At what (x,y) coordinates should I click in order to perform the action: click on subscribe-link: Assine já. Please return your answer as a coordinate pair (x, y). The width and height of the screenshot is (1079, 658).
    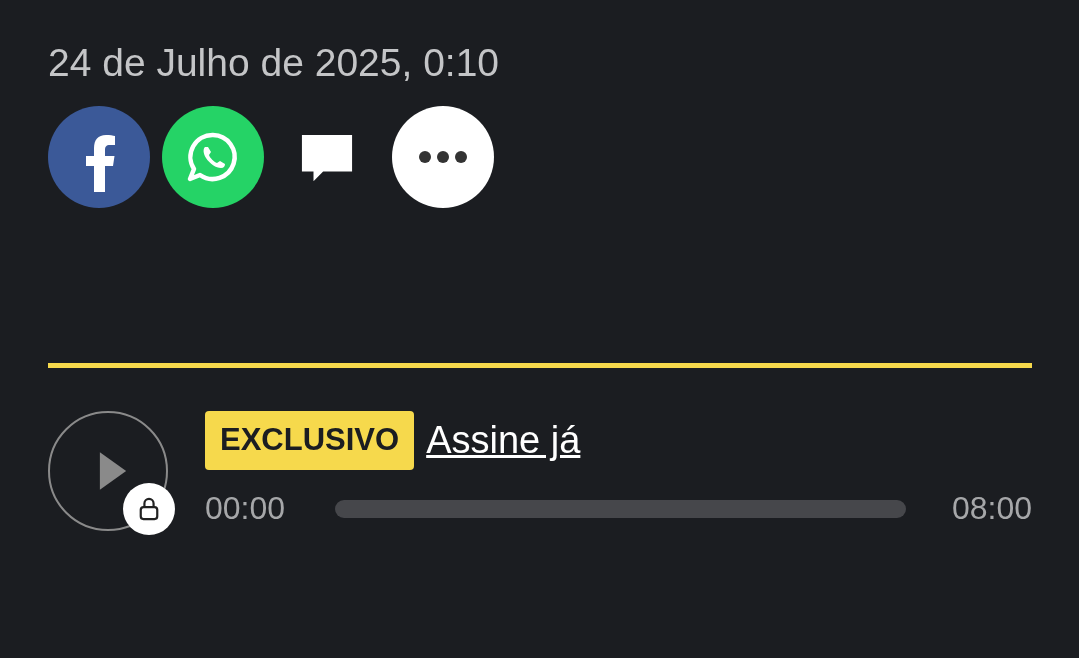
    Looking at the image, I should click on (503, 440).